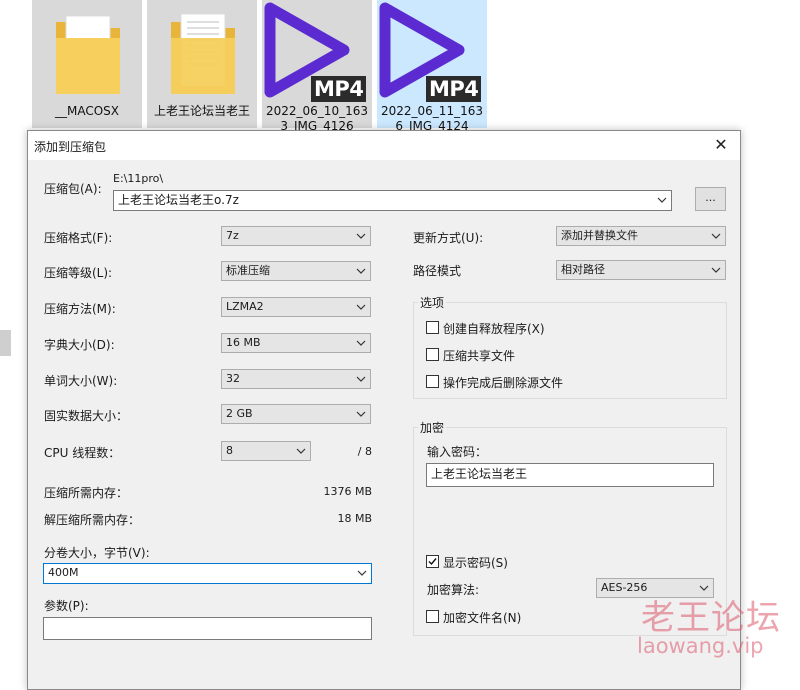  Describe the element at coordinates (475, 563) in the screenshot. I see `show-password-label: 显示密码(S)` at that location.